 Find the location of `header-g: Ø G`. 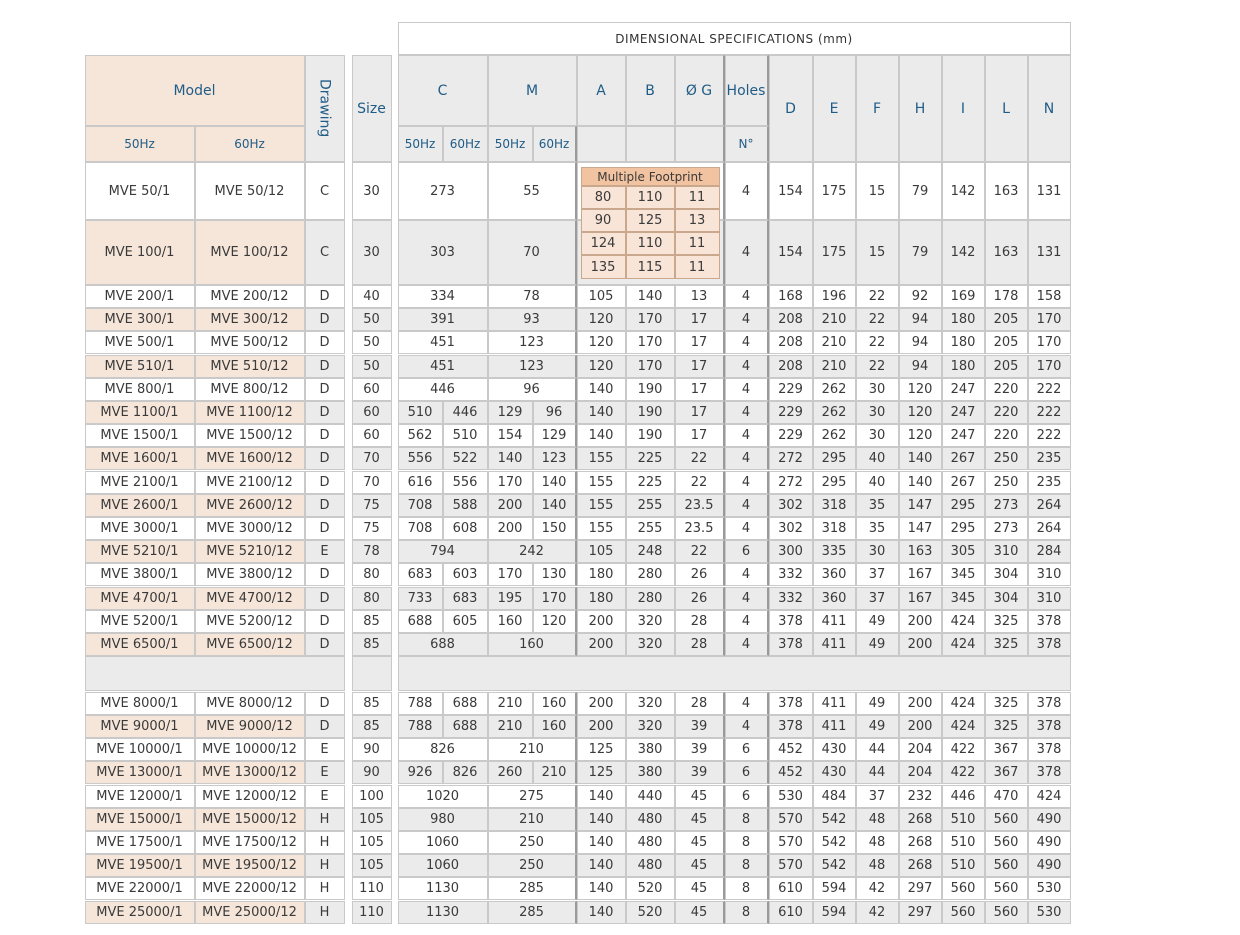

header-g: Ø G is located at coordinates (699, 90).